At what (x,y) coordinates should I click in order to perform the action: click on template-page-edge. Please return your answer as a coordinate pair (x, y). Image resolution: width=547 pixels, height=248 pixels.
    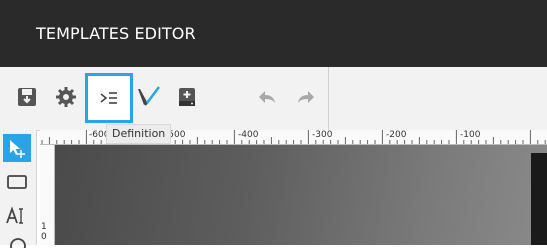
    Looking at the image, I should click on (539, 199).